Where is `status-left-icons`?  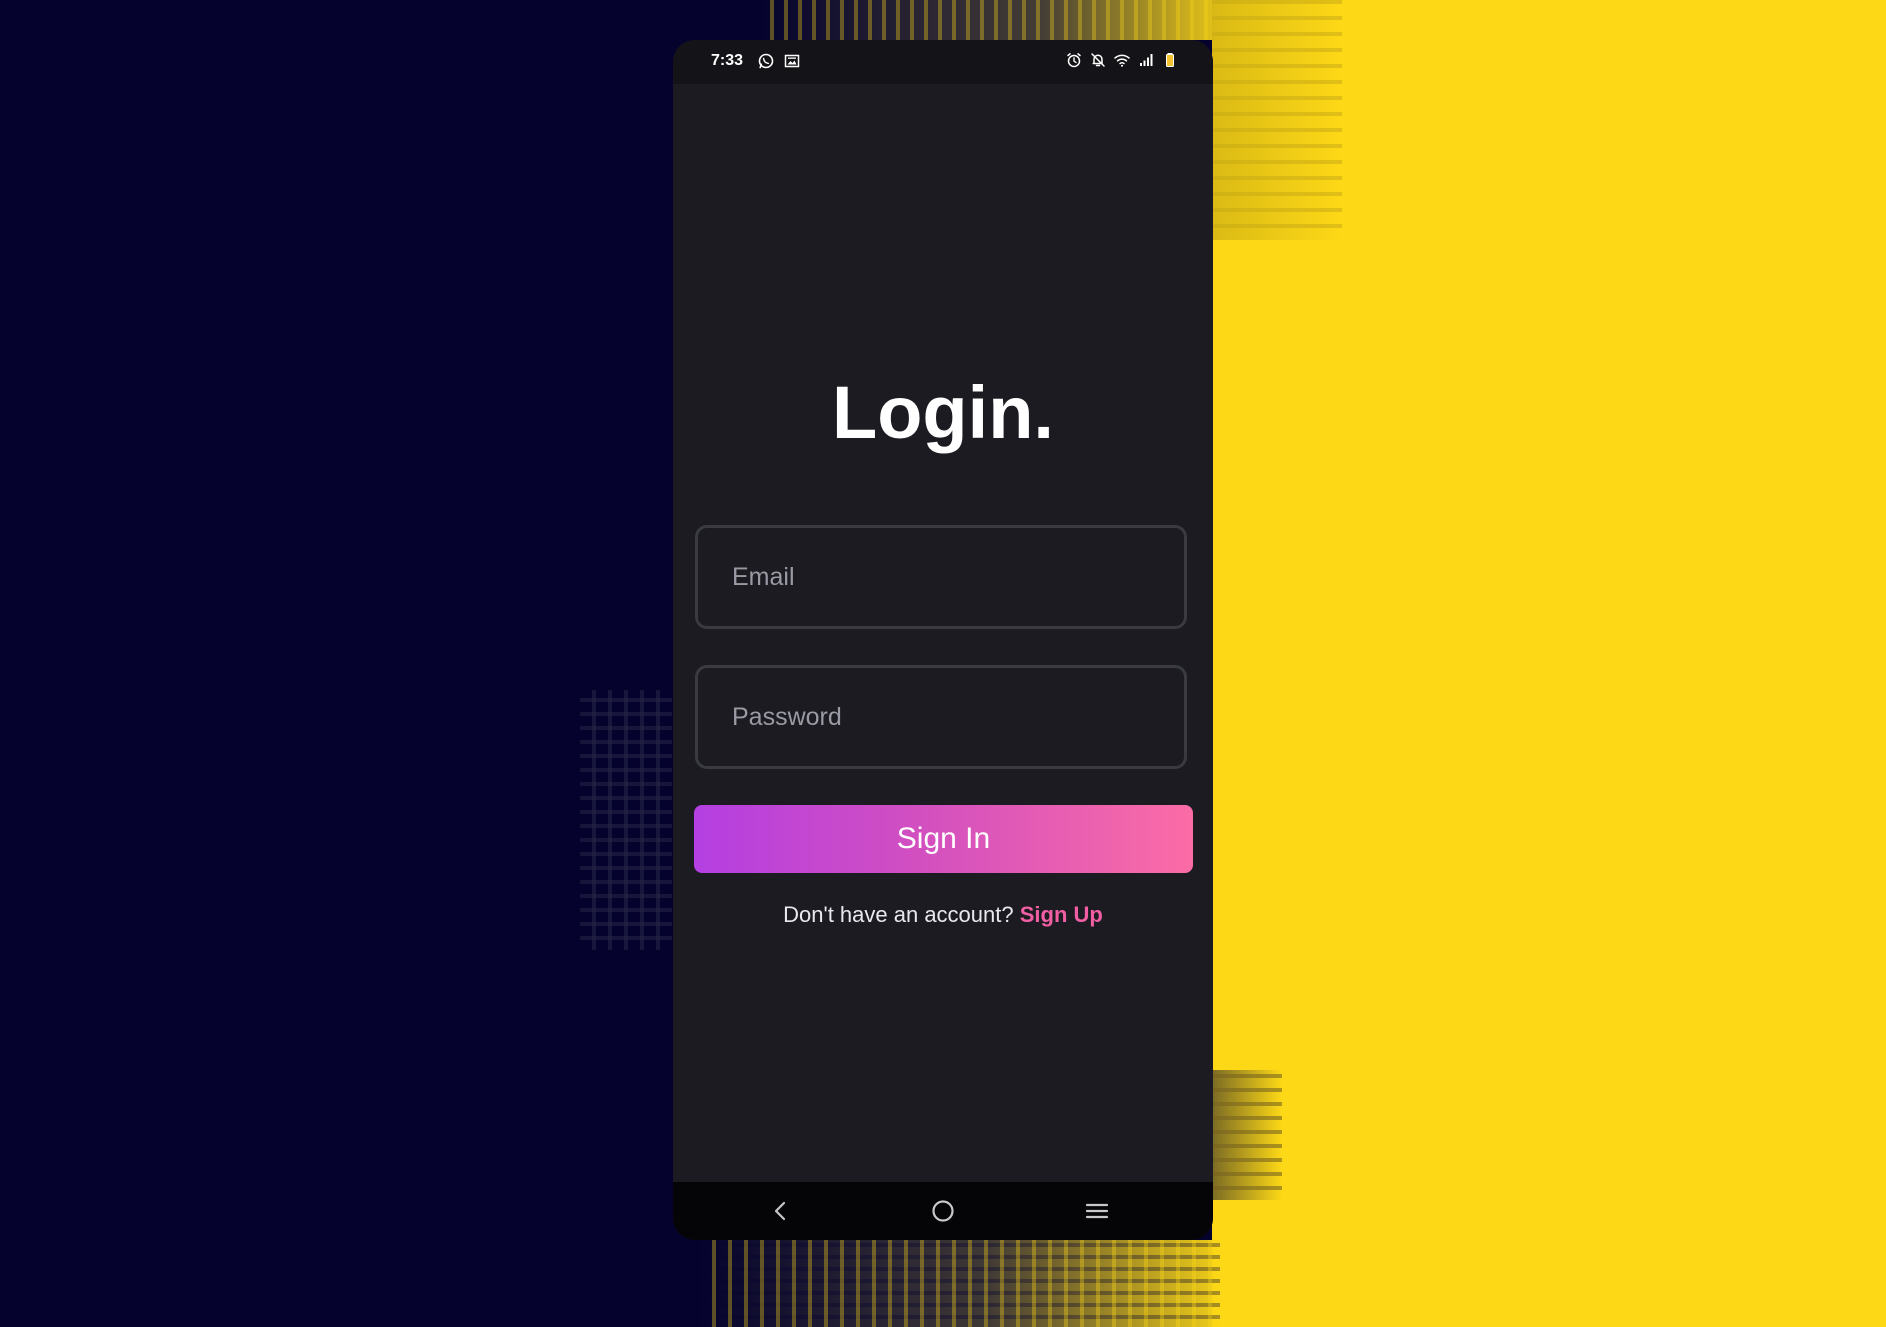 status-left-icons is located at coordinates (779, 61).